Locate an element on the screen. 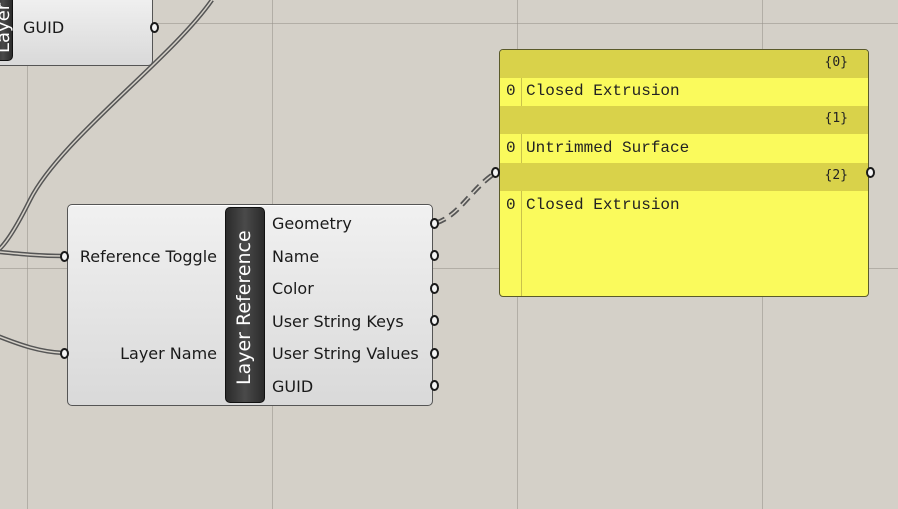 This screenshot has height=509, width=898. layer-reference-title: Layer Reference is located at coordinates (244, 307).